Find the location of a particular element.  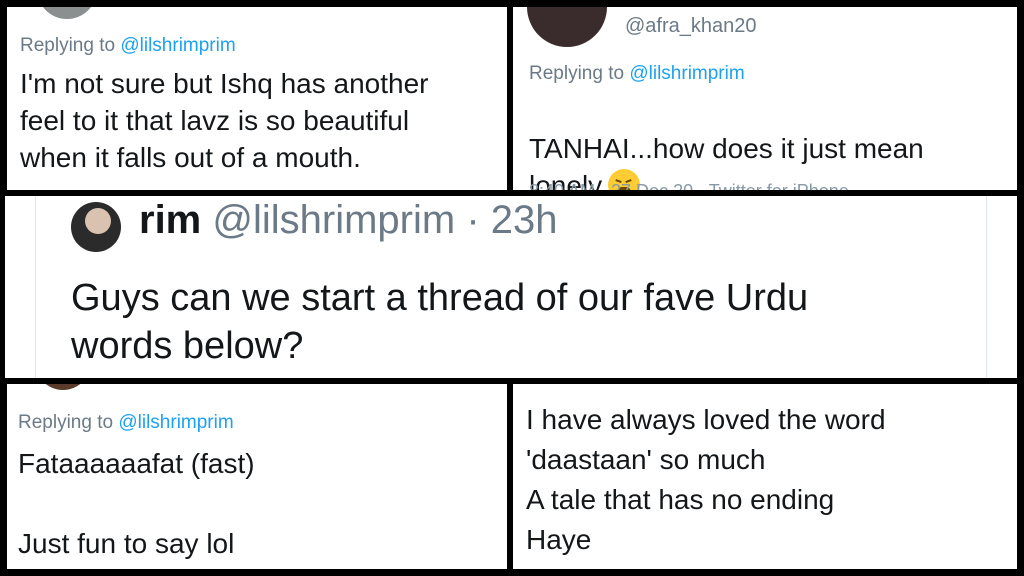

display-name: rim is located at coordinates (170, 220).